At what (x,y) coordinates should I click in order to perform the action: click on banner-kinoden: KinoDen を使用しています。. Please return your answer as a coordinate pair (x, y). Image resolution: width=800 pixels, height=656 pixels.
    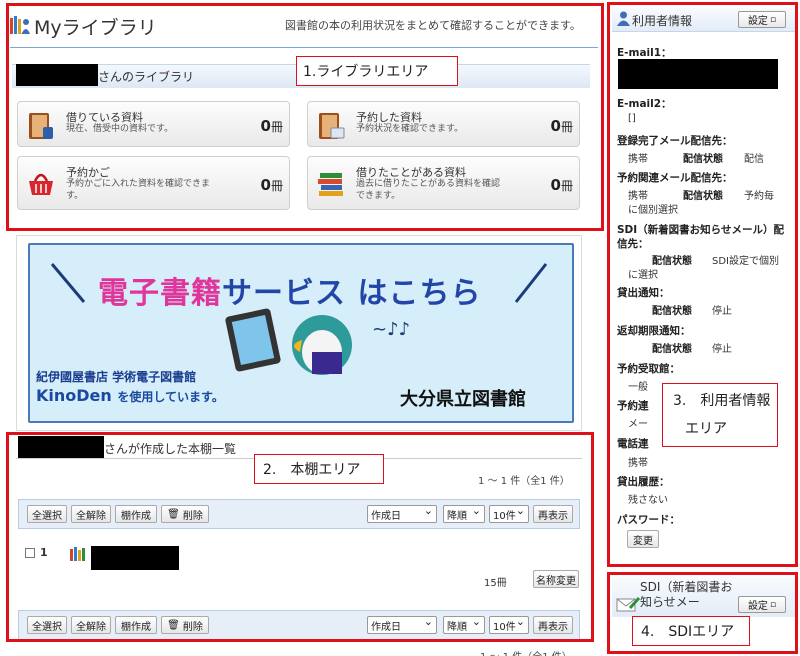
    Looking at the image, I should click on (130, 395).